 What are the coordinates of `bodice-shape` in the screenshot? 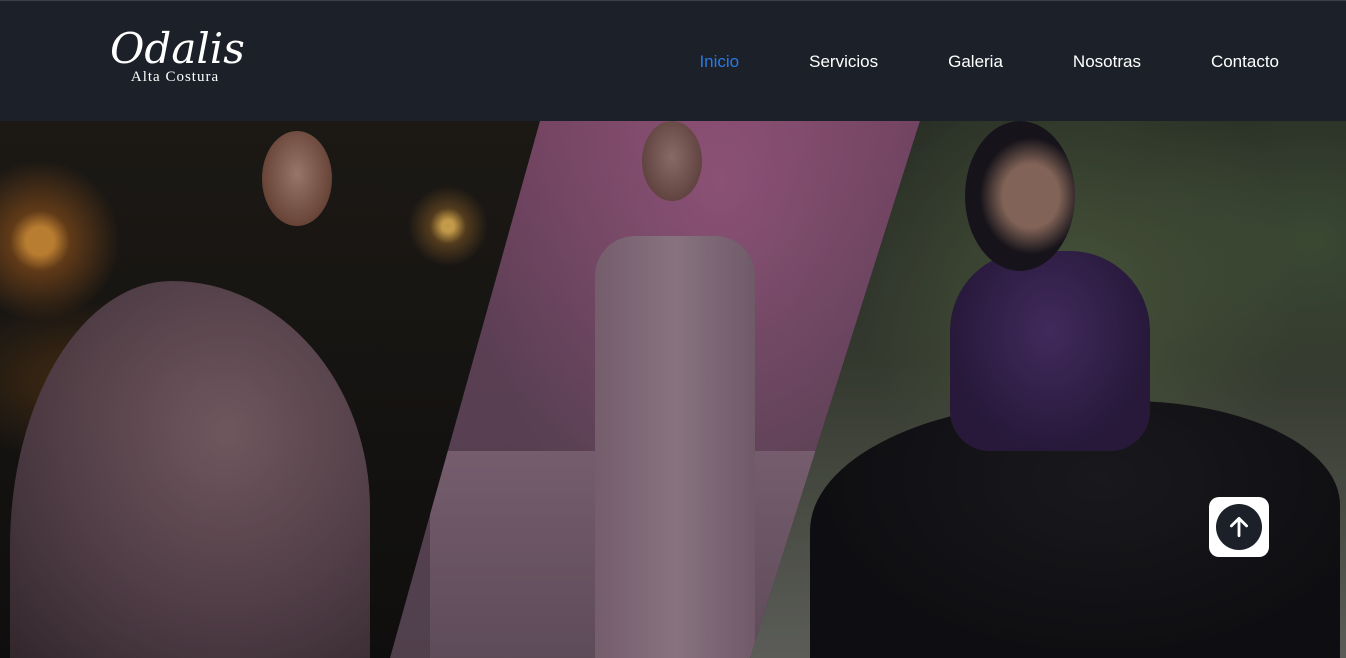 It's located at (1050, 351).